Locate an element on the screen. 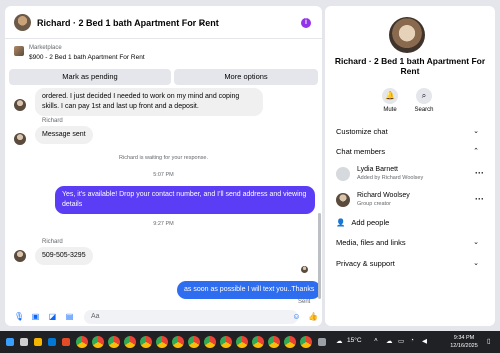 The height and width of the screenshot is (353, 500). sticker-icon: ◪ is located at coordinates (52, 316).